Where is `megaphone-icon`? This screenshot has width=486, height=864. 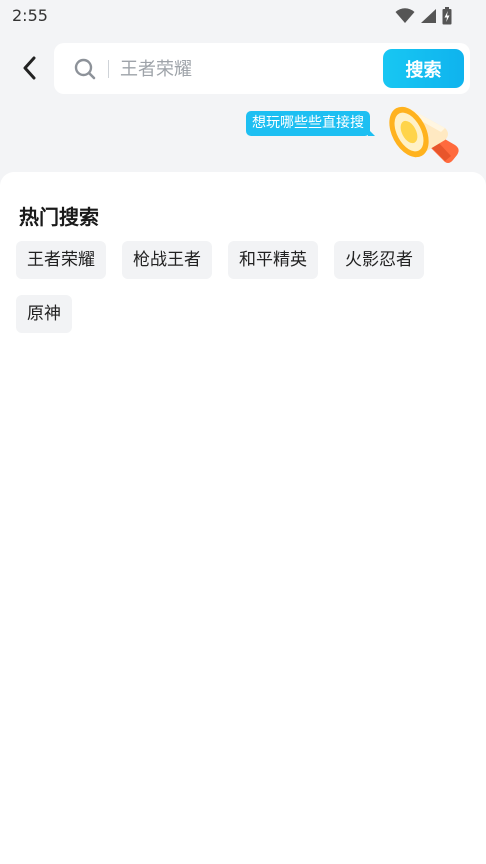 megaphone-icon is located at coordinates (424, 134).